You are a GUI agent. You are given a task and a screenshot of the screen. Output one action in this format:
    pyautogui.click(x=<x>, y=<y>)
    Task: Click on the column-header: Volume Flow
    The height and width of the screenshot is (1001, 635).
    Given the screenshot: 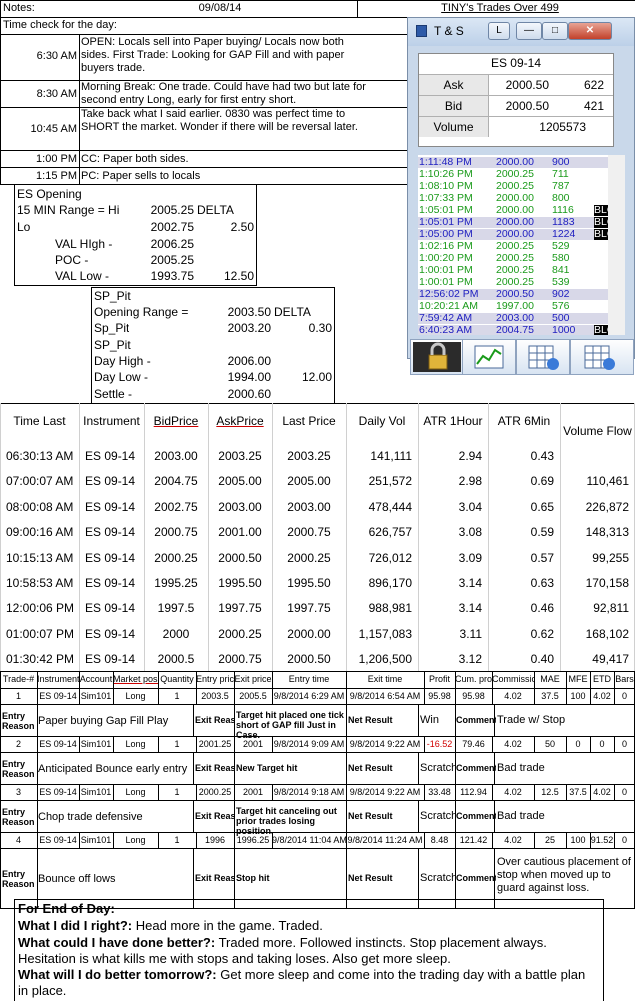 What is the action you would take?
    pyautogui.click(x=597, y=431)
    